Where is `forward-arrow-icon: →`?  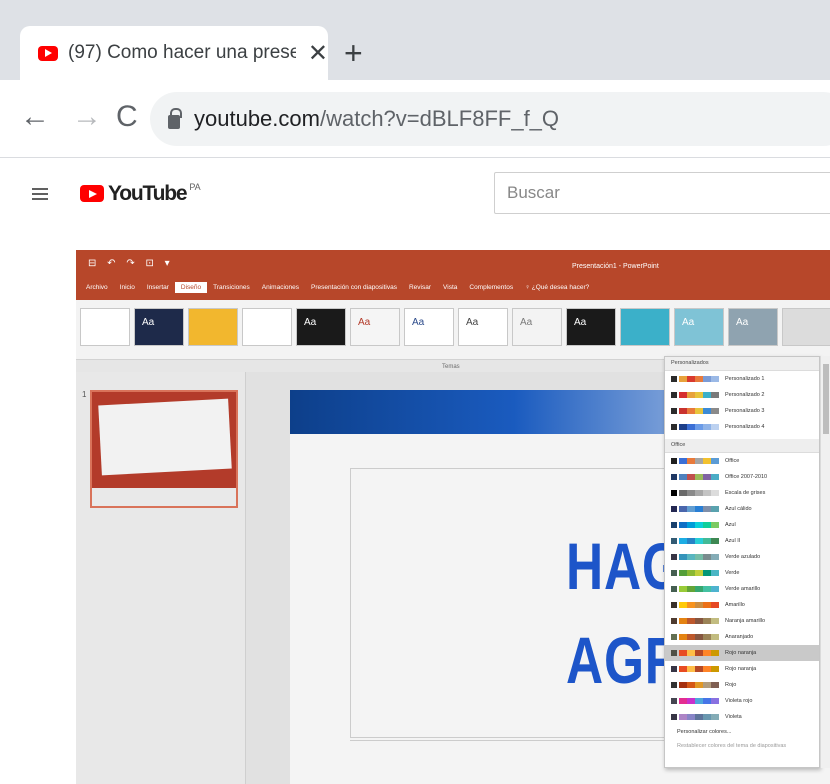
forward-arrow-icon: → is located at coordinates (87, 117).